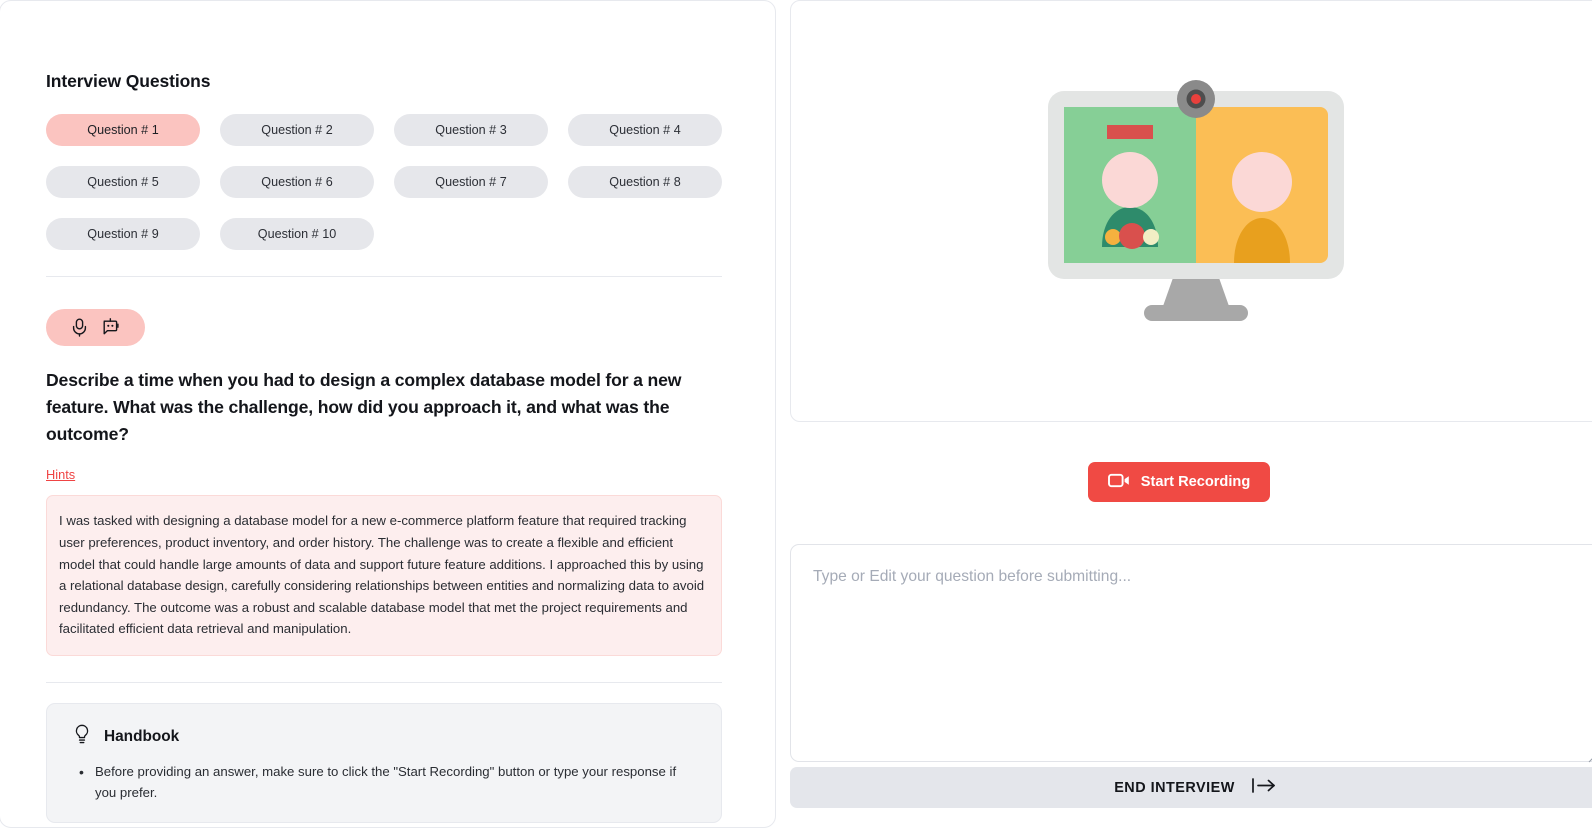 This screenshot has width=1592, height=828. What do you see at coordinates (297, 130) in the screenshot?
I see `question-chip-2: Question # 2` at bounding box center [297, 130].